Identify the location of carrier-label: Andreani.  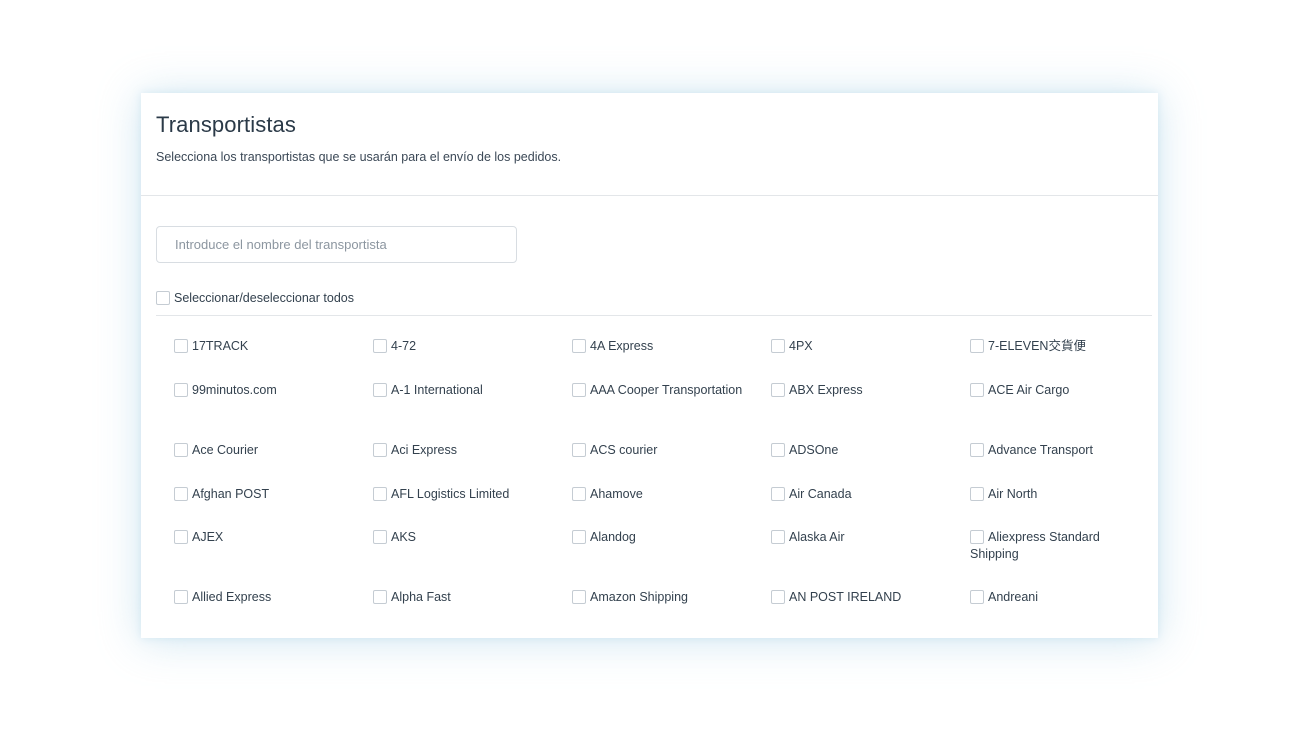
(1013, 597).